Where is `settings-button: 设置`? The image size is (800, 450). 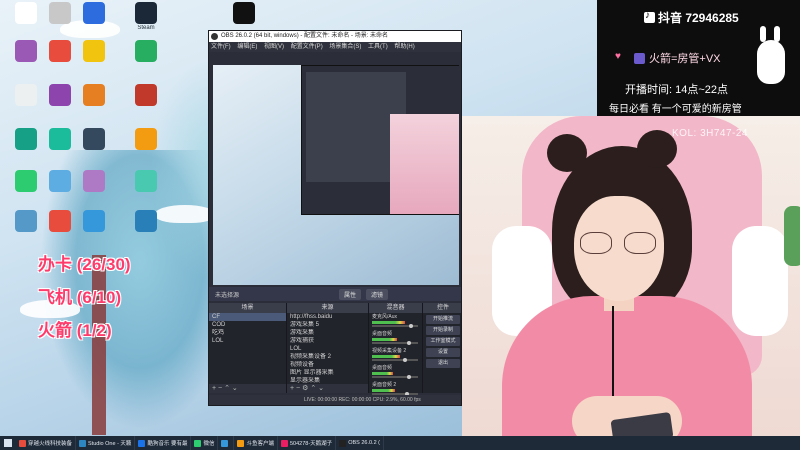
settings-button: 设置 is located at coordinates (443, 352).